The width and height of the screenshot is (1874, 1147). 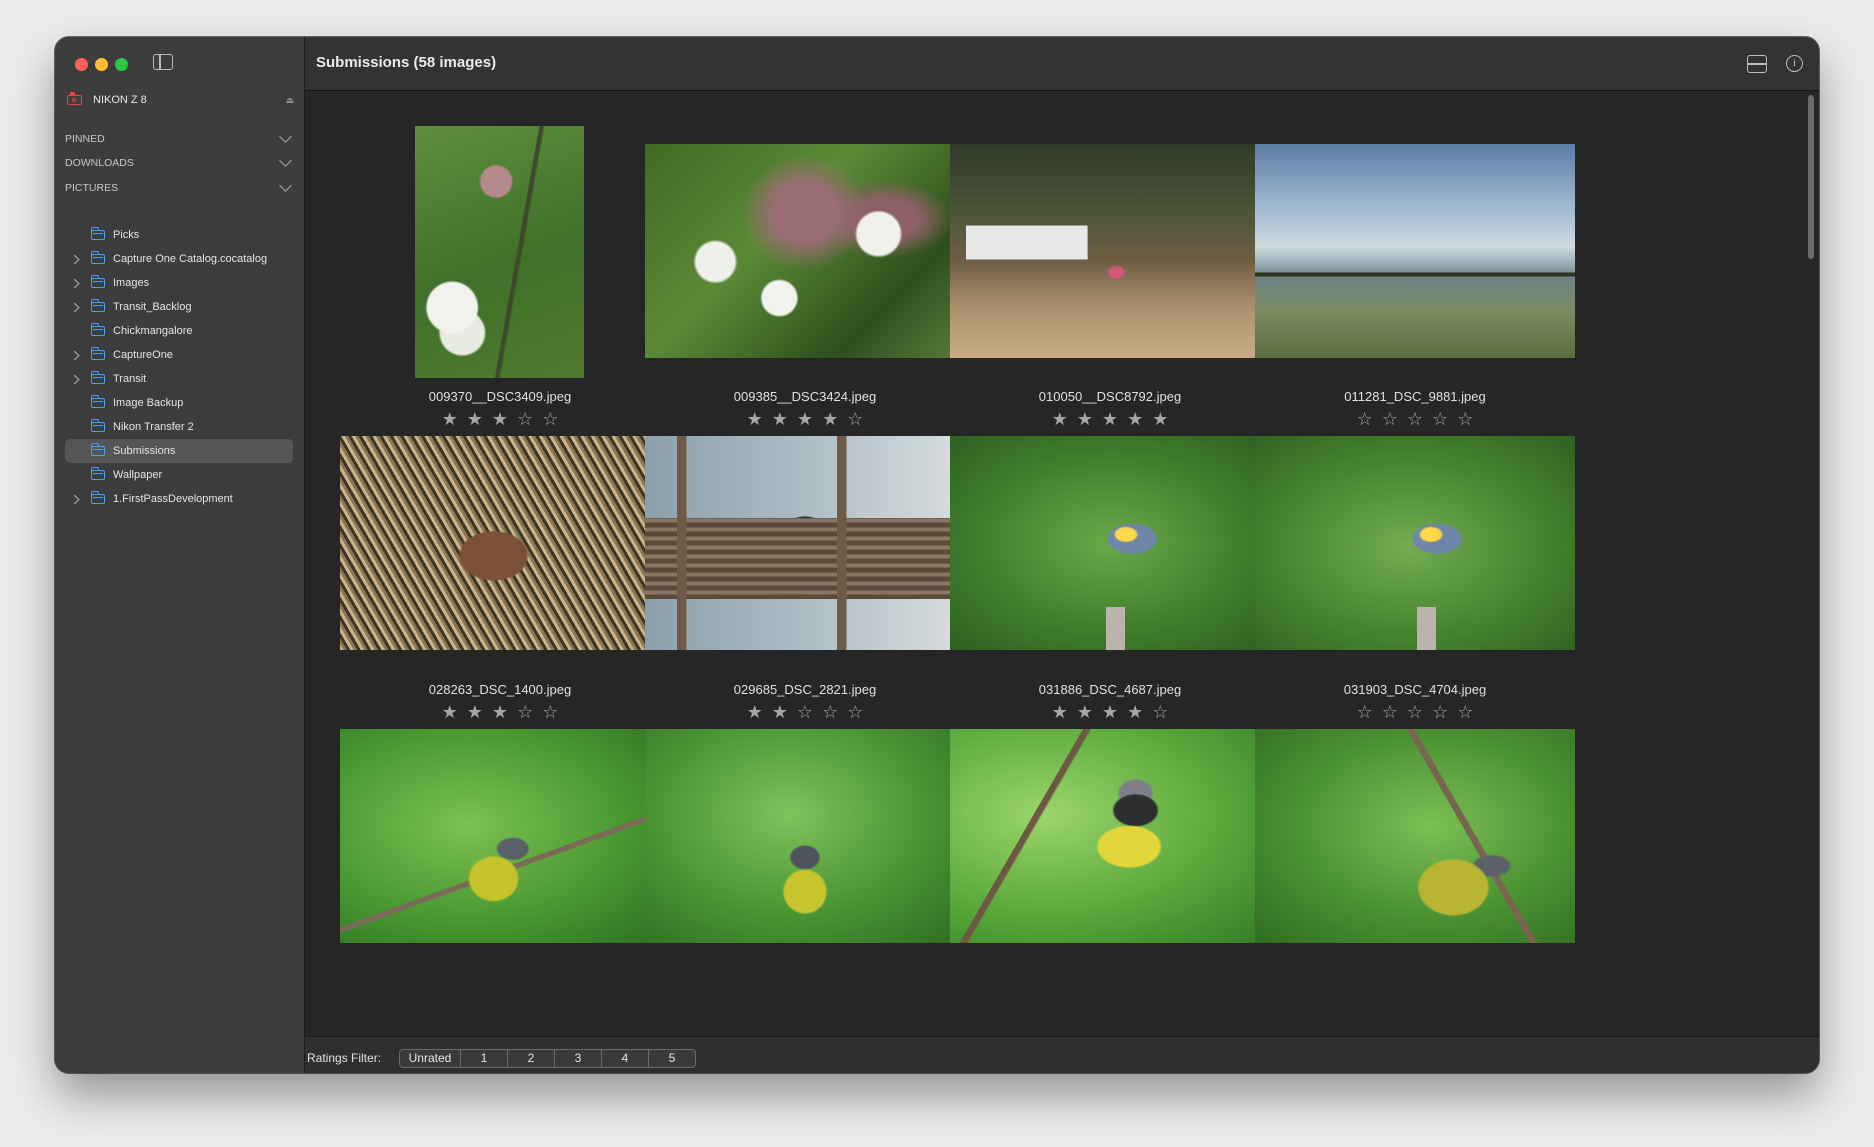 I want to click on section-pinned: PINNED, so click(x=181, y=139).